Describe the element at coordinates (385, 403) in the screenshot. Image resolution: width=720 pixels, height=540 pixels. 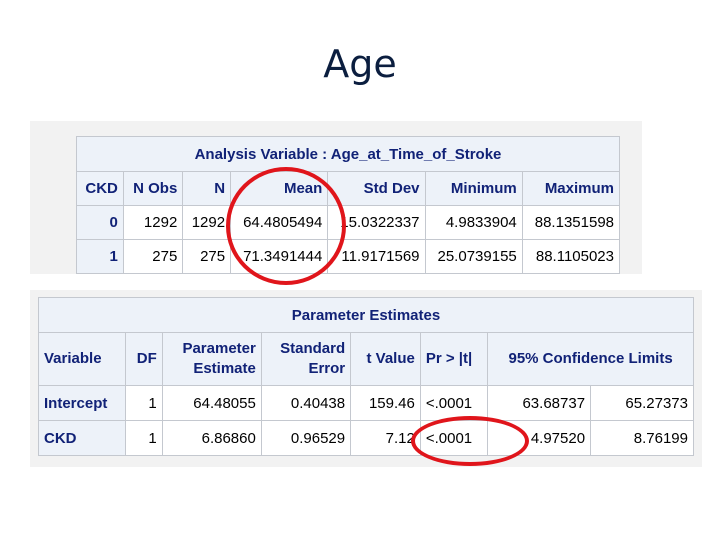
I see `cell-tvalue: 159.46` at that location.